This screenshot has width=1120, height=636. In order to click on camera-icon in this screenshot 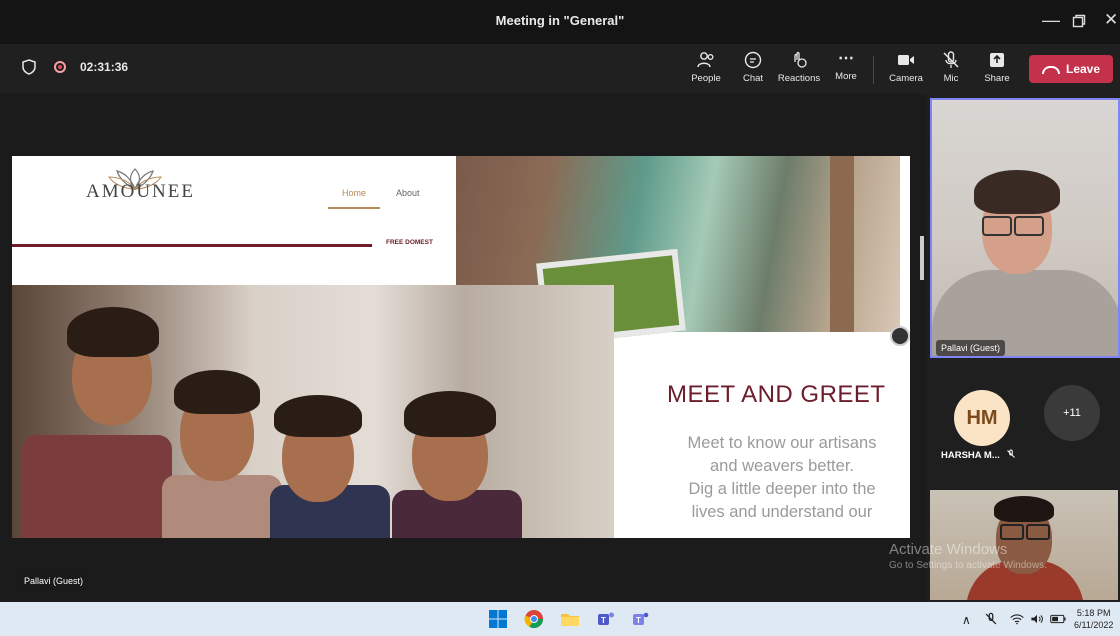, I will do `click(906, 60)`.